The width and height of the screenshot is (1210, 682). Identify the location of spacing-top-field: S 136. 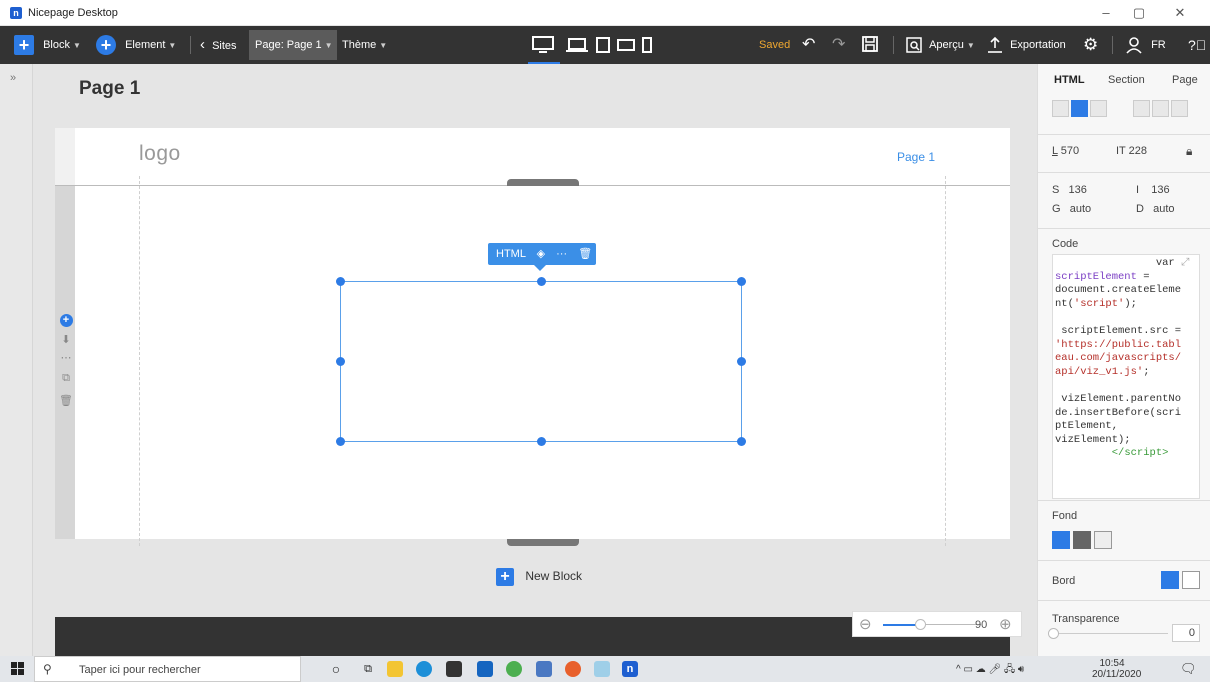
(1069, 190).